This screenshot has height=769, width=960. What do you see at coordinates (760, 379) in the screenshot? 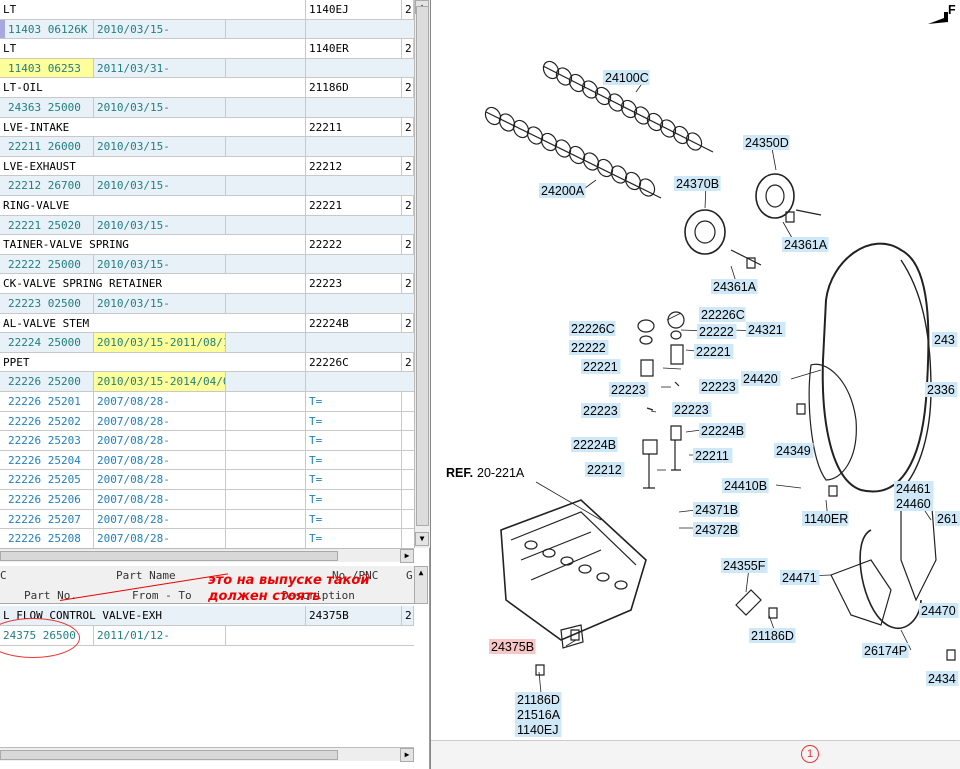
I see `part-callout-24420: 24420` at bounding box center [760, 379].